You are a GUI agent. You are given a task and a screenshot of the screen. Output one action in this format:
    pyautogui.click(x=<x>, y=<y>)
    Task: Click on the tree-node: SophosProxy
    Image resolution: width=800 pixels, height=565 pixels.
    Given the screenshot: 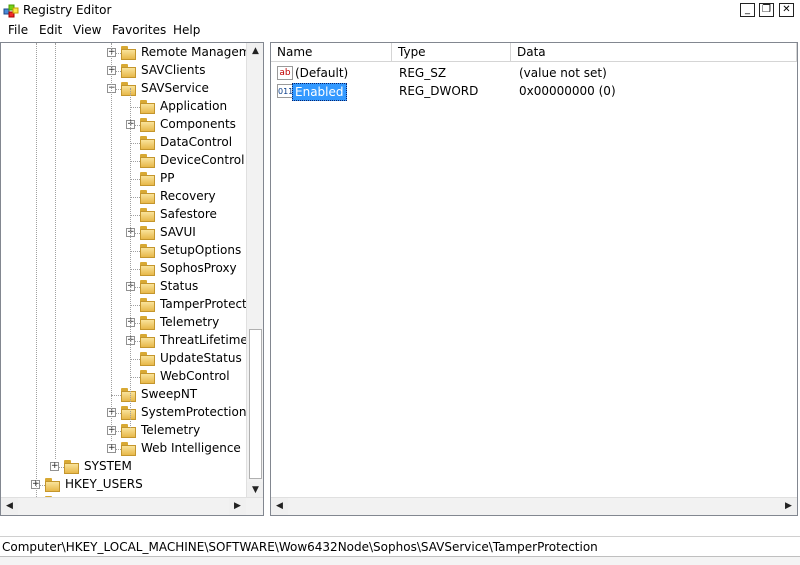 What is the action you would take?
    pyautogui.click(x=123, y=269)
    